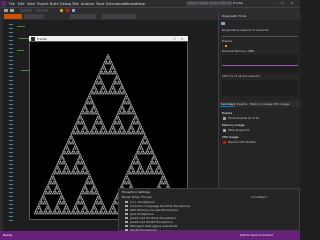 The width and height of the screenshot is (320, 240). Describe the element at coordinates (242, 142) in the screenshot. I see `record-cpu-button: Record CPU Profile` at that location.